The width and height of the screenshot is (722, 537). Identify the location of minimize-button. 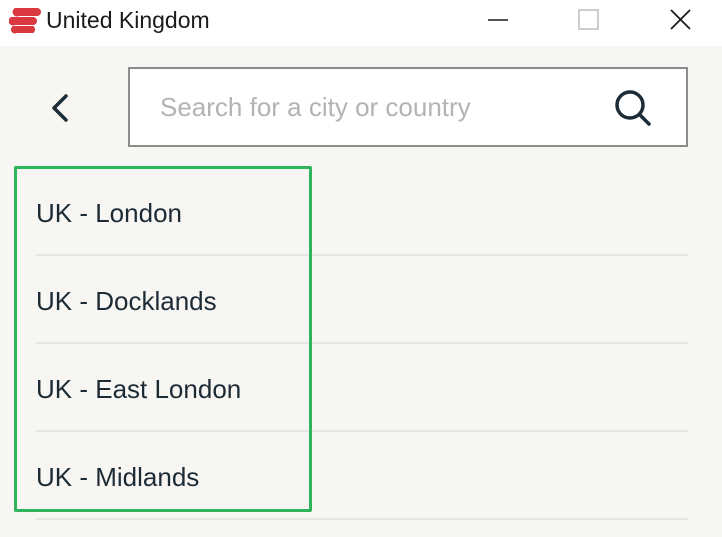
(499, 20).